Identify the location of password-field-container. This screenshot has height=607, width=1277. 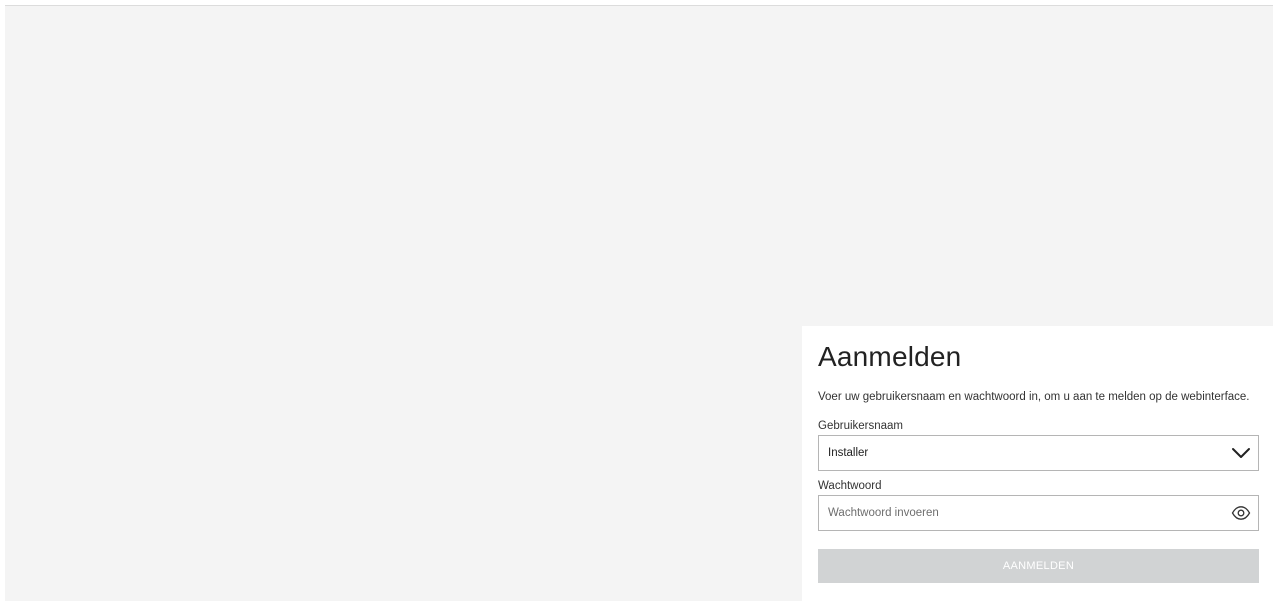
(1038, 513).